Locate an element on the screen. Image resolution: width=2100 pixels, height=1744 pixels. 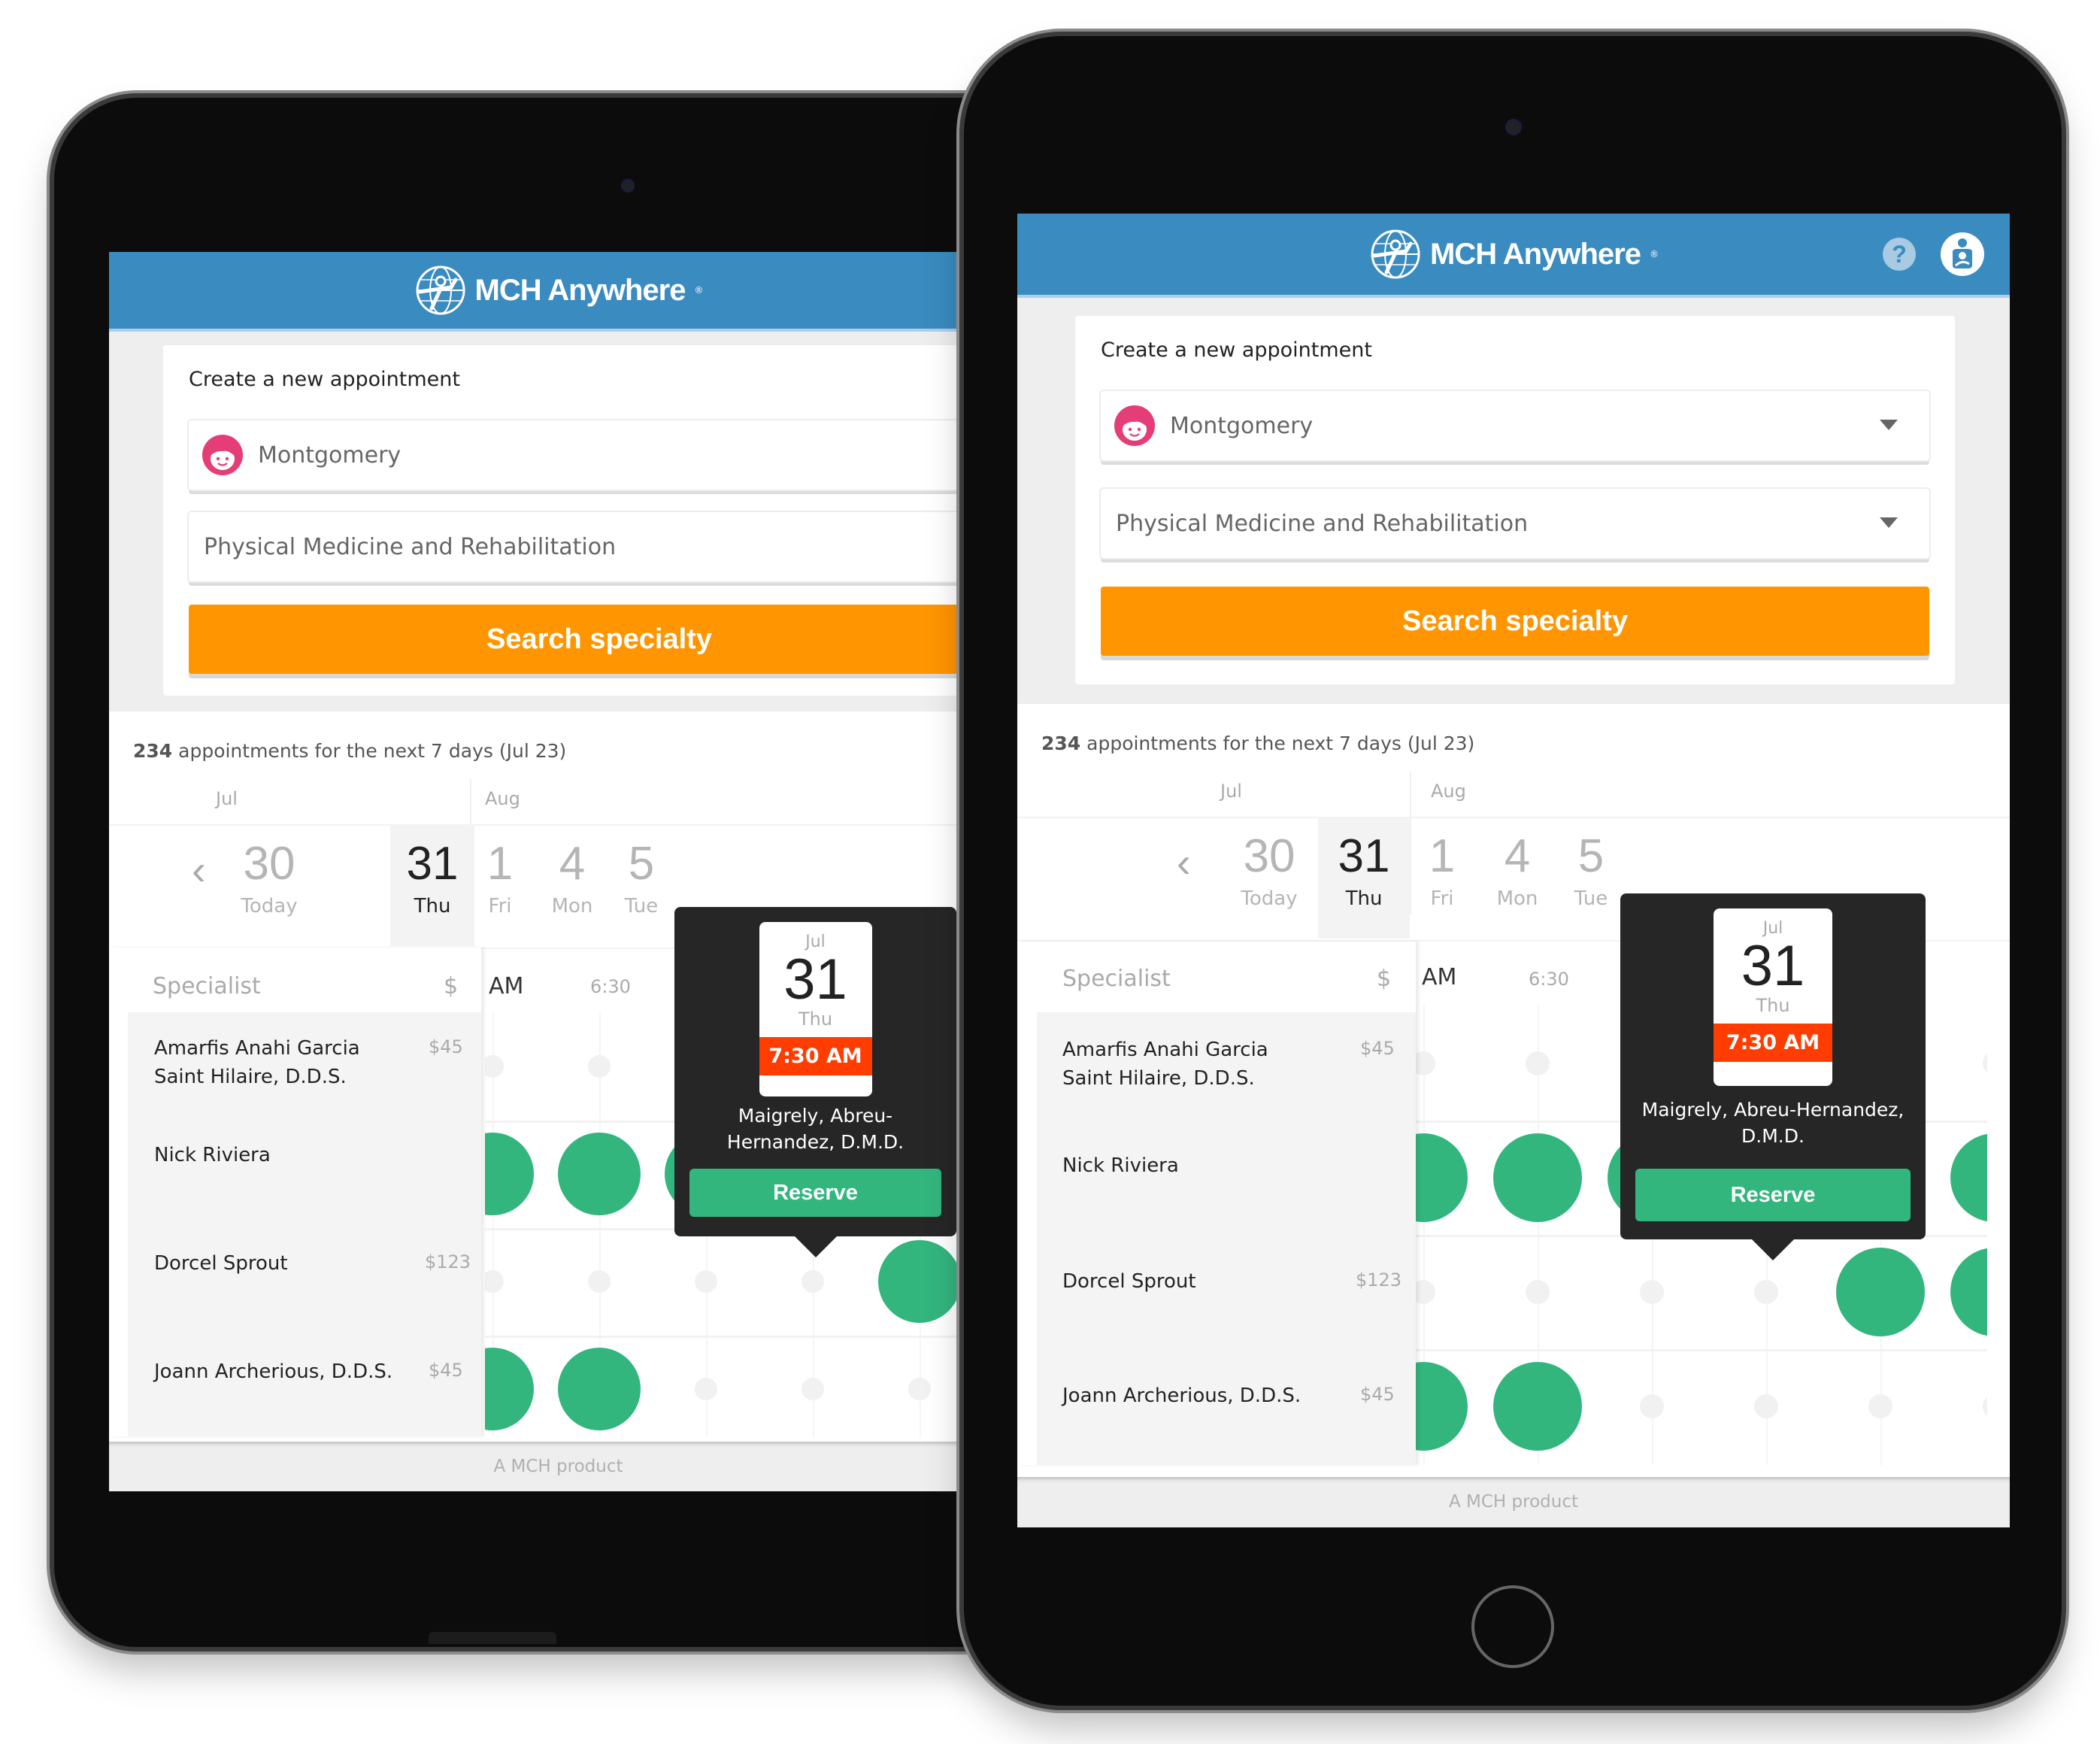
brand-name: MCH Anywhere is located at coordinates (1535, 254).